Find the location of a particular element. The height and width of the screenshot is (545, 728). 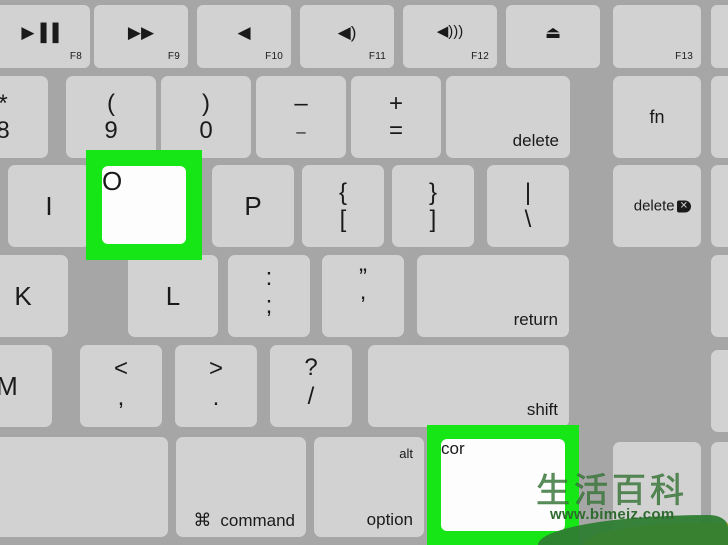

key-label: shift is located at coordinates (542, 409).